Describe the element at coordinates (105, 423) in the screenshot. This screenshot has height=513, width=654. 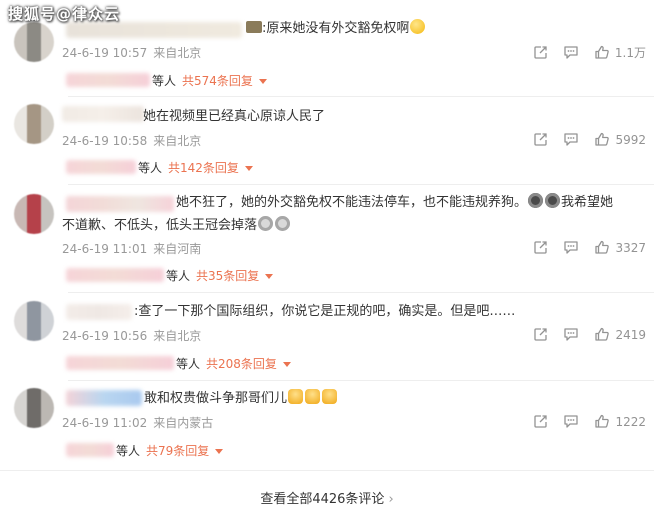
I see `comment-time: 24-6-19 11:02` at that location.